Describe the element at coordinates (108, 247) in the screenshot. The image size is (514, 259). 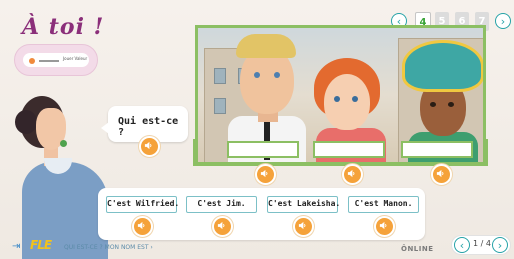
I see `breadcrumb: QUI EST-CE ? MON NOM EST ›` at that location.